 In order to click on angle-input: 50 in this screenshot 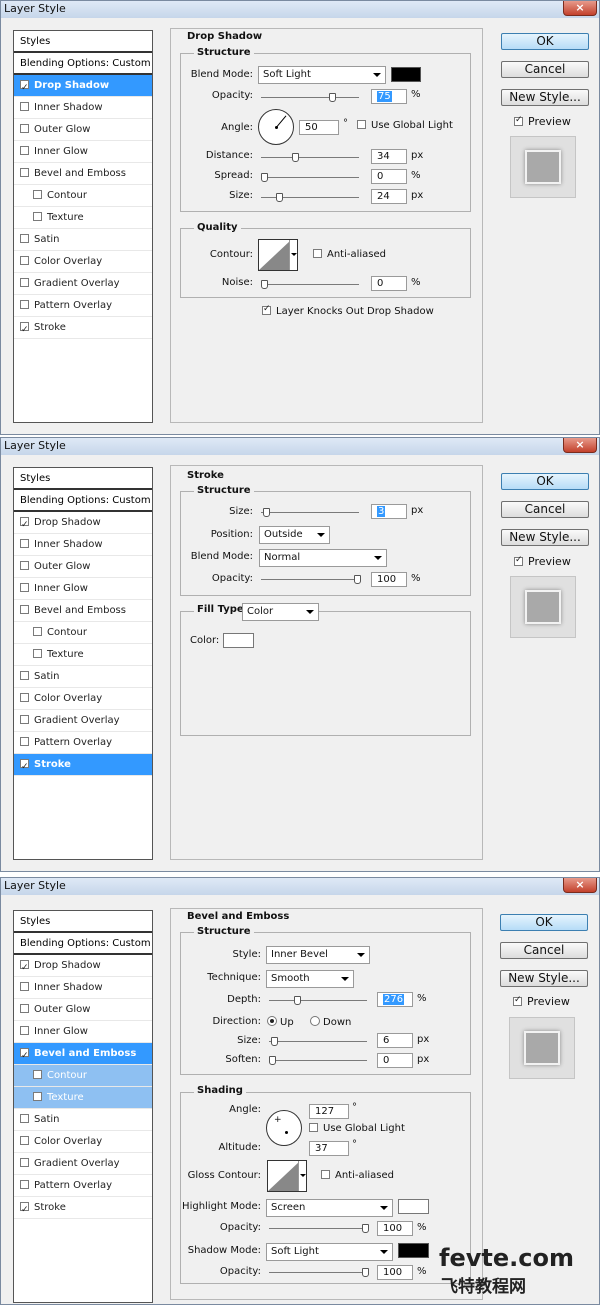, I will do `click(319, 127)`.